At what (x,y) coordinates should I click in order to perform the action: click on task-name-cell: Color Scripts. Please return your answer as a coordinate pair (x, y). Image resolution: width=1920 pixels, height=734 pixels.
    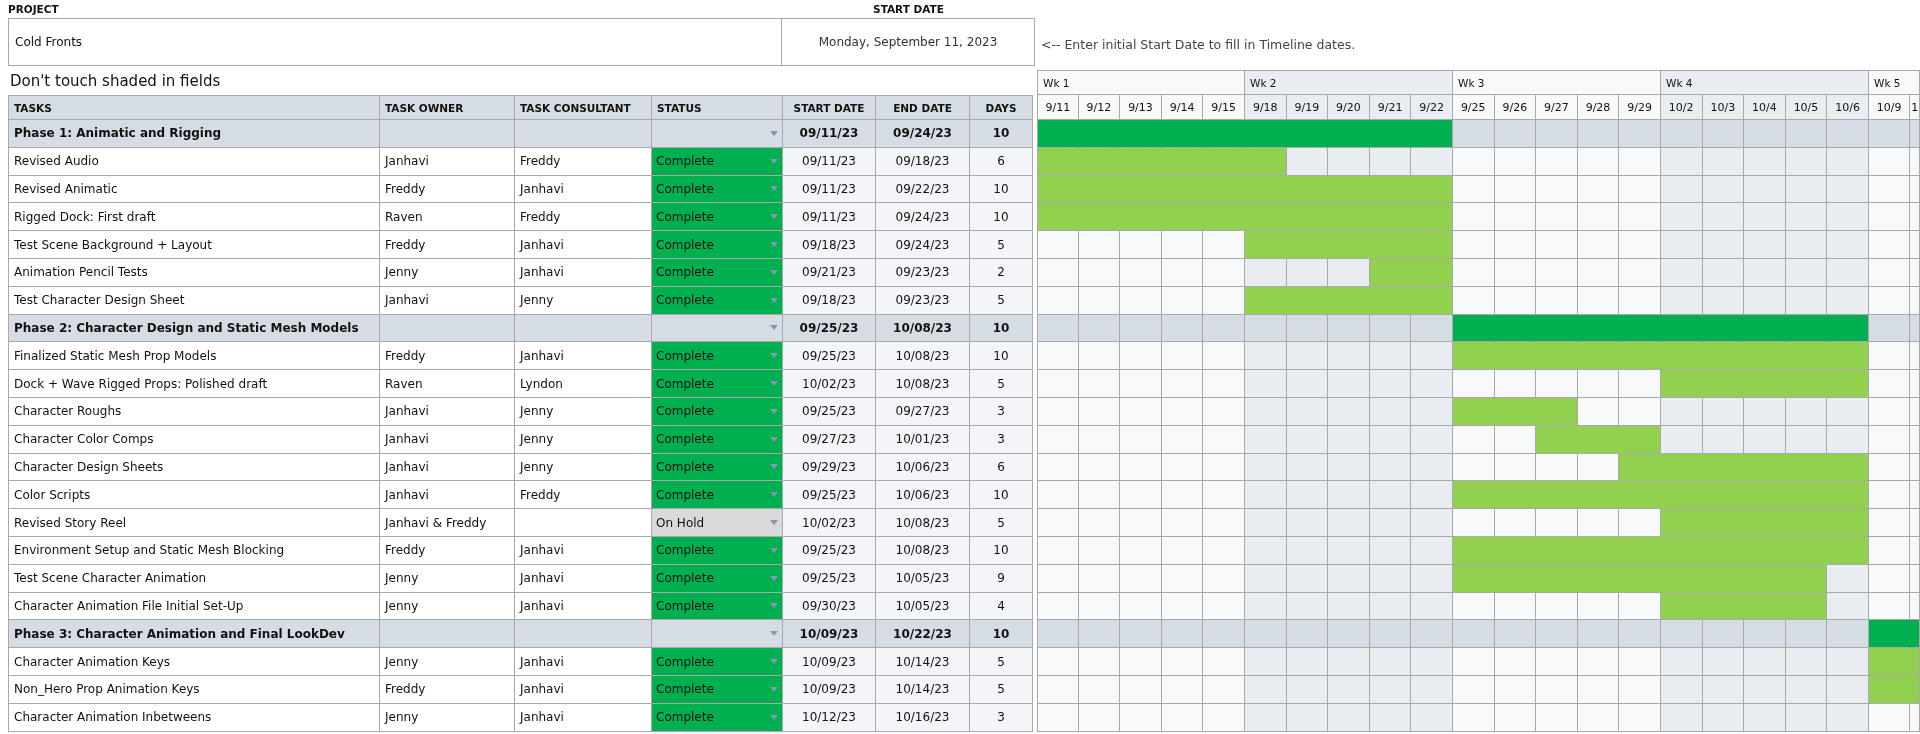
    Looking at the image, I should click on (194, 495).